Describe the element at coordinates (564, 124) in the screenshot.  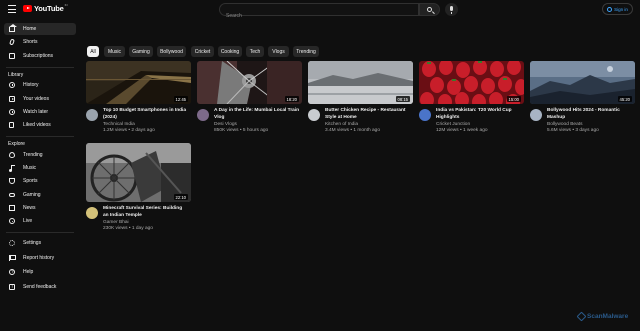
I see `channel-name: Bollywood Beats` at that location.